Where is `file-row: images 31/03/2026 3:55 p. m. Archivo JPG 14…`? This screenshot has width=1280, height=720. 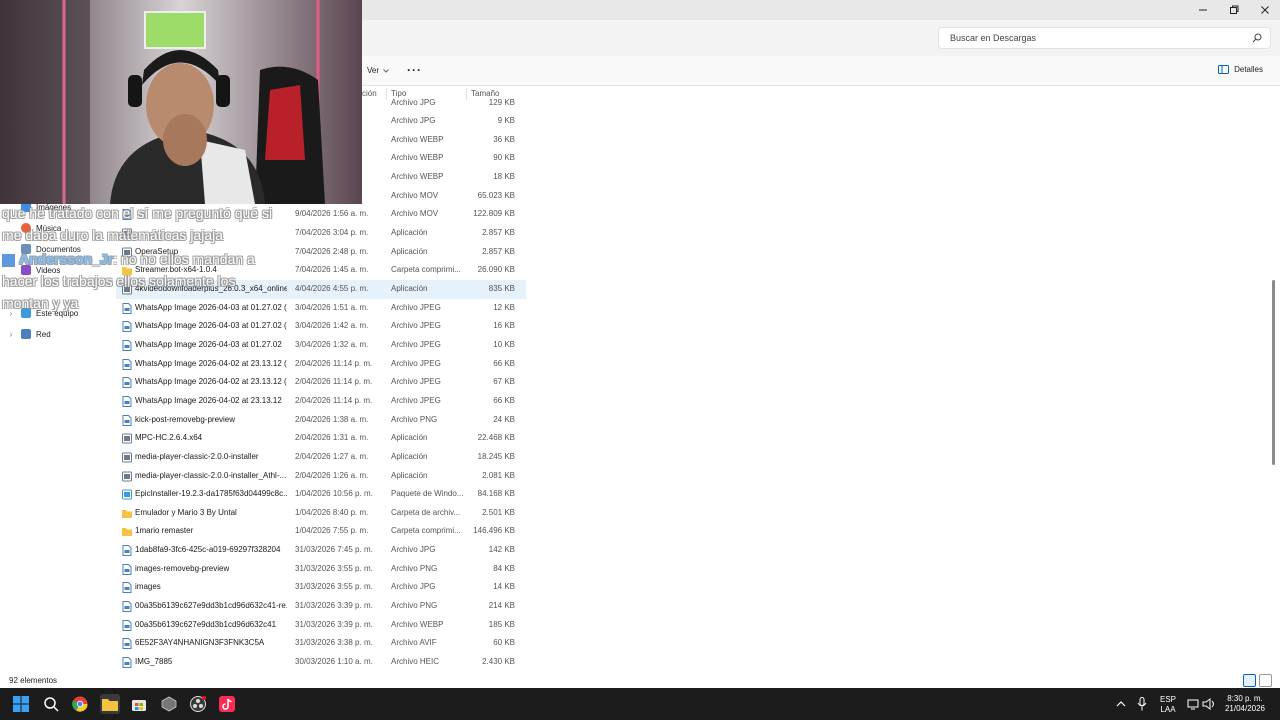
file-row: images 31/03/2026 3:55 p. m. Archivo JPG 14… is located at coordinates (321, 587).